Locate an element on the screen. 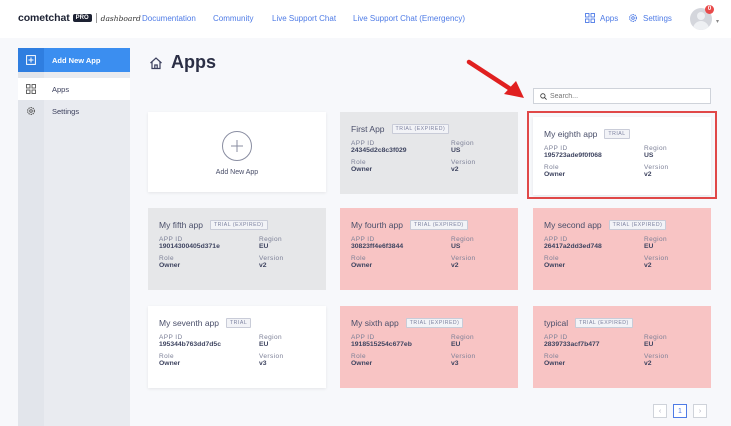  nav-link-community: Community is located at coordinates (233, 18).